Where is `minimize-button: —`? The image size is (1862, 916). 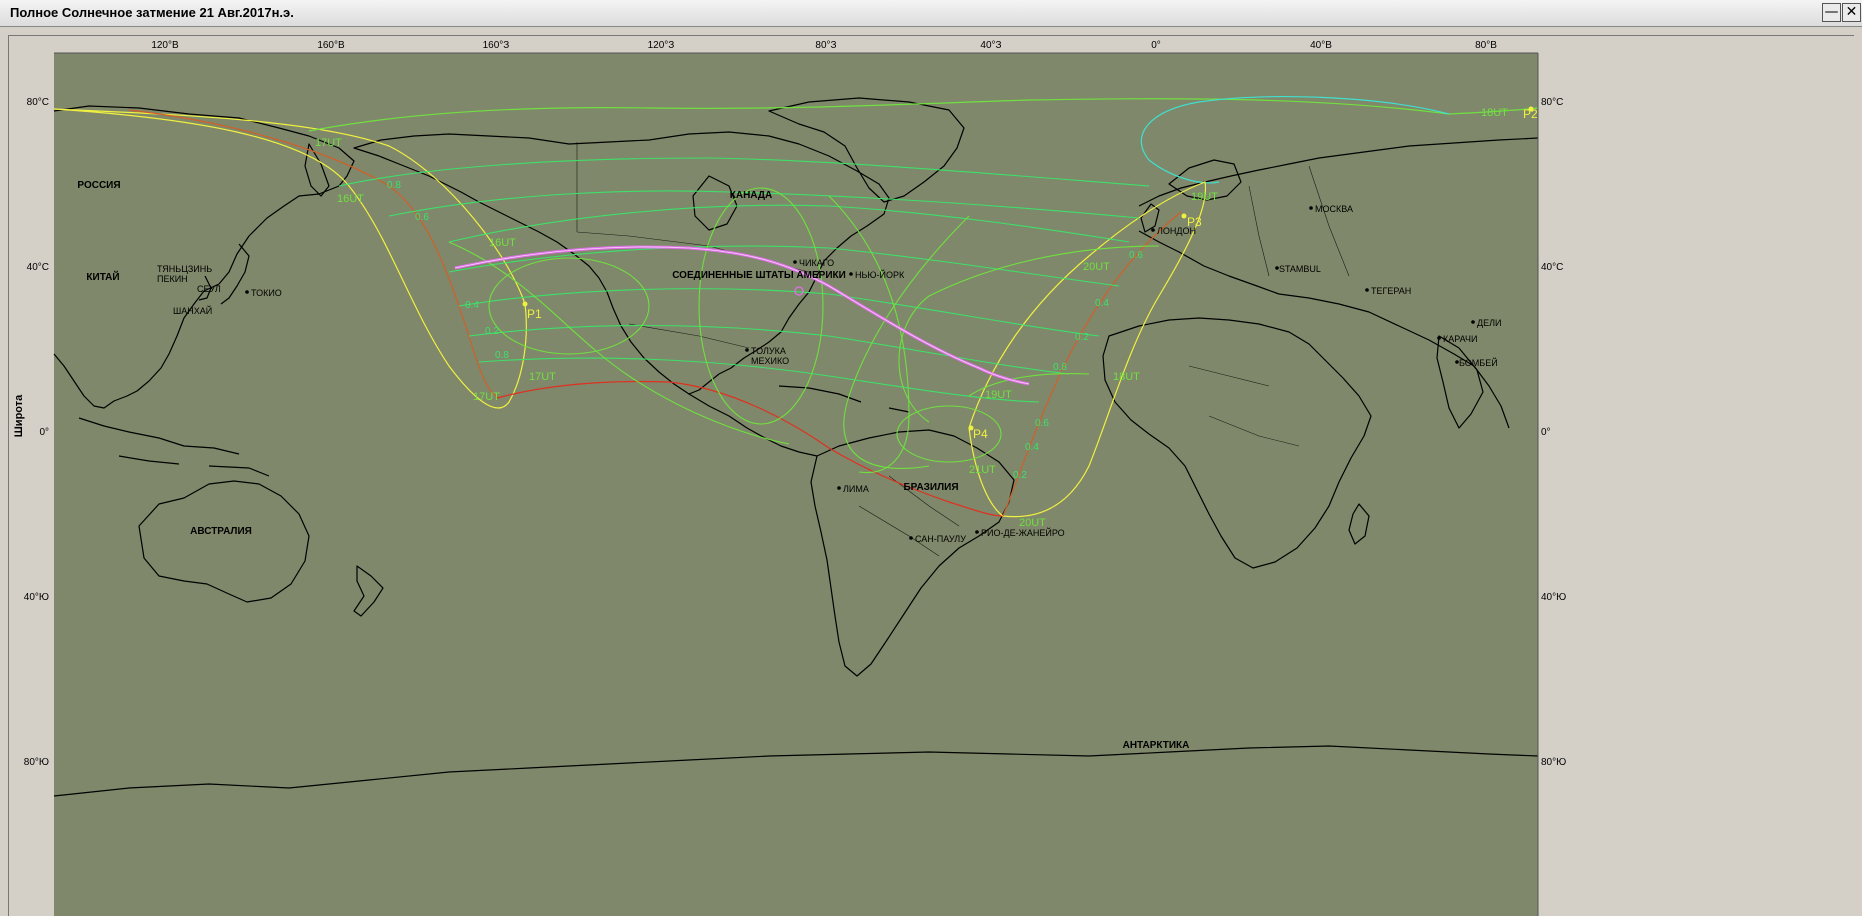
minimize-button: — is located at coordinates (1831, 12).